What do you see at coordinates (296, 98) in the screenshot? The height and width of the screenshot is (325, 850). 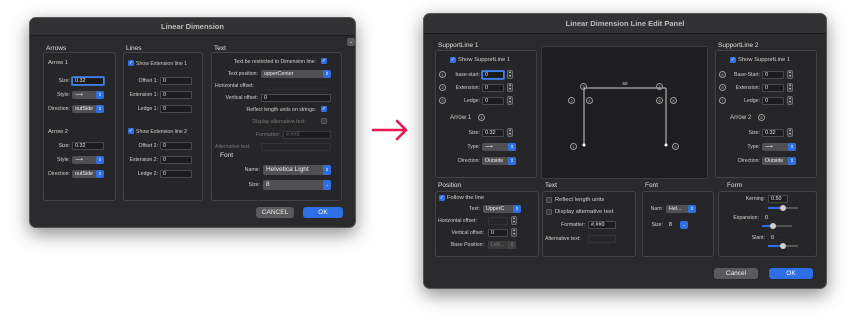 I see `voffset-input: 0` at bounding box center [296, 98].